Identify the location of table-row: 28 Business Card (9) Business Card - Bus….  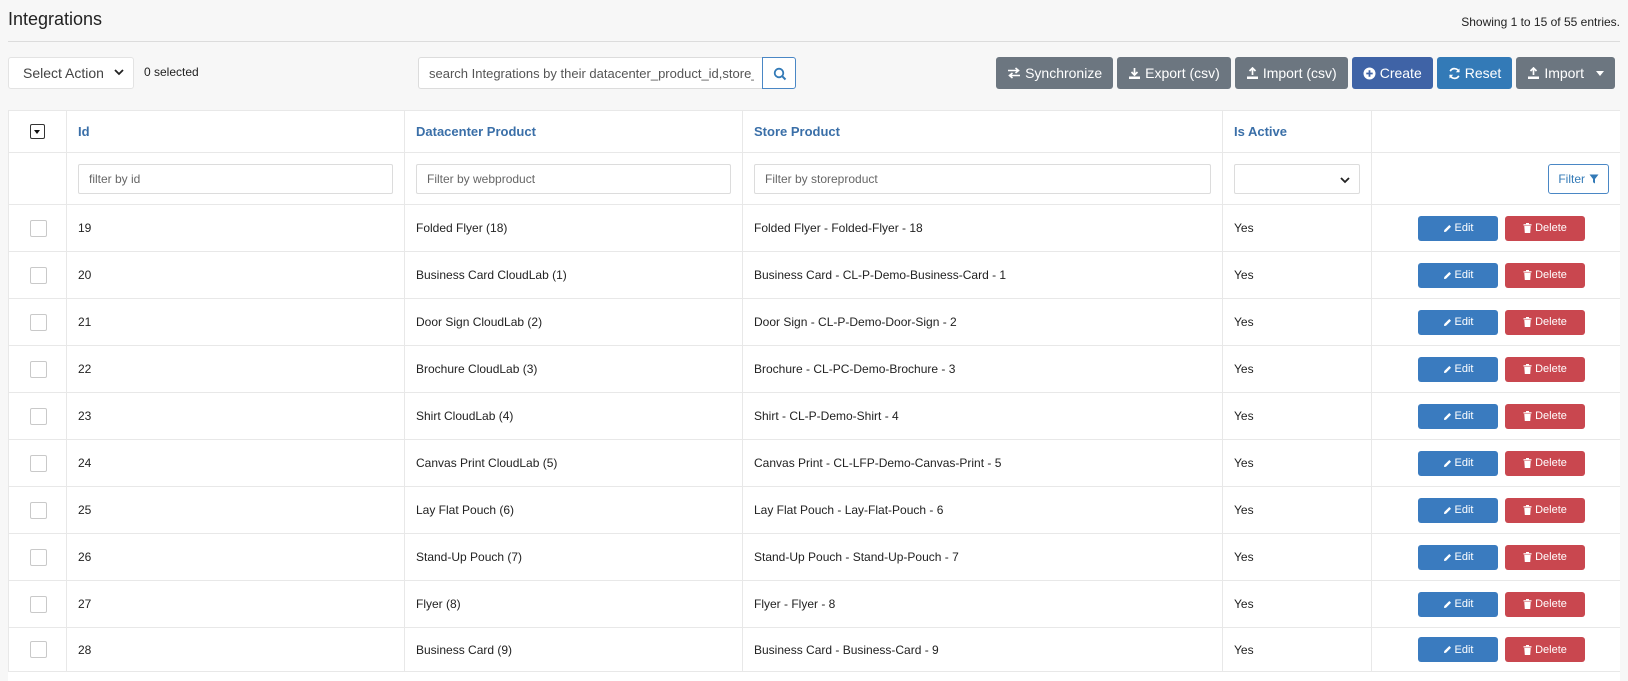
(814, 649).